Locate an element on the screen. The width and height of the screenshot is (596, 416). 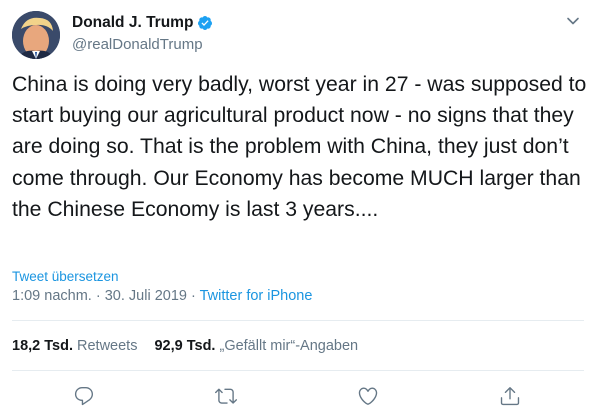
tweet-source-link: Twitter for iPhone is located at coordinates (256, 296).